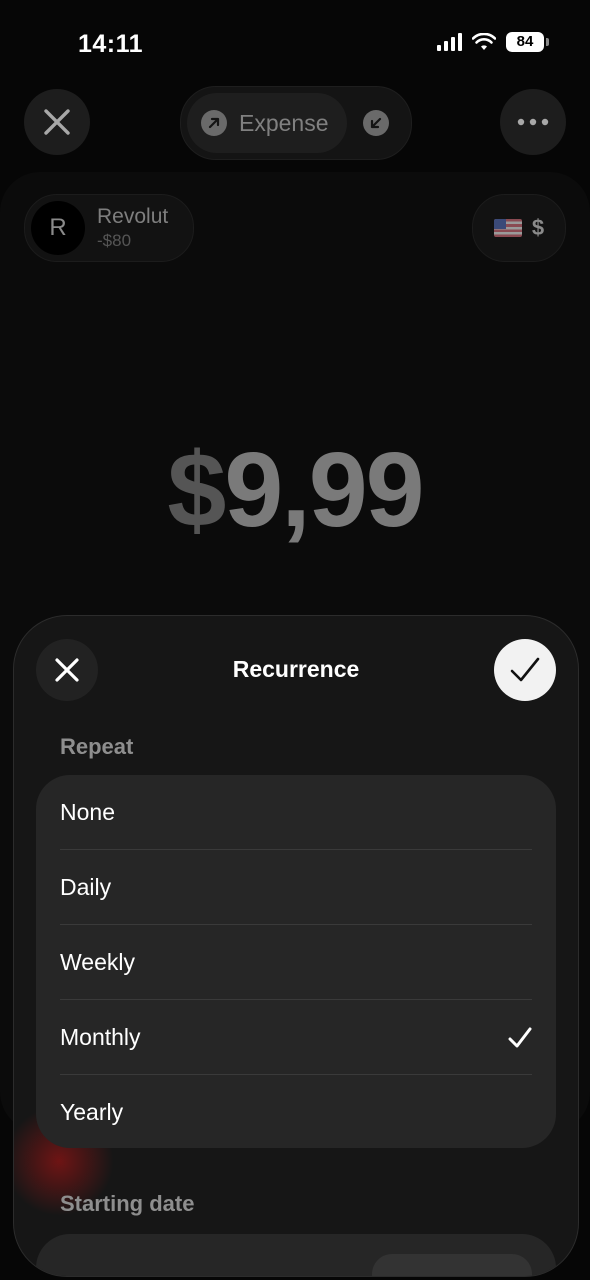  Describe the element at coordinates (296, 812) in the screenshot. I see `option-none: None` at that location.